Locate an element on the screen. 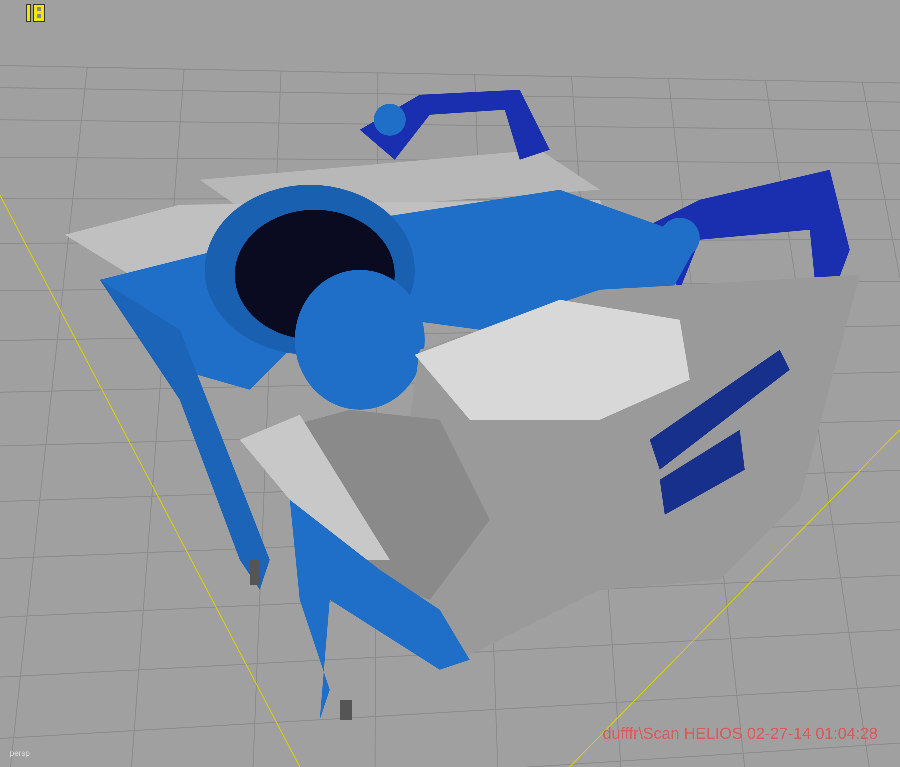 The image size is (900, 767). scan-timestamp: dufffr\Scan HELIOS 02-27-14 01:04:28 is located at coordinates (740, 735).